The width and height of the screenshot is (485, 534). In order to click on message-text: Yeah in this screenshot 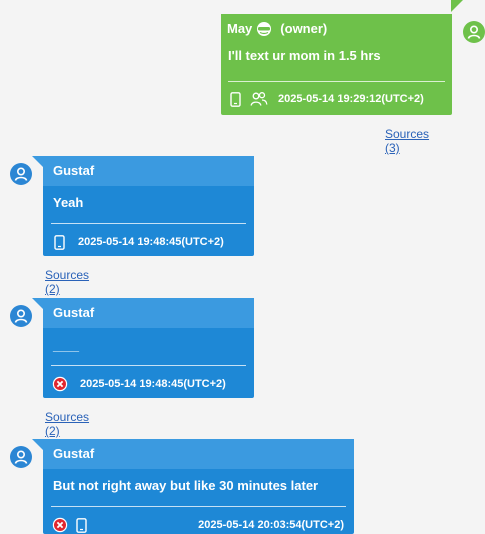, I will do `click(68, 202)`.